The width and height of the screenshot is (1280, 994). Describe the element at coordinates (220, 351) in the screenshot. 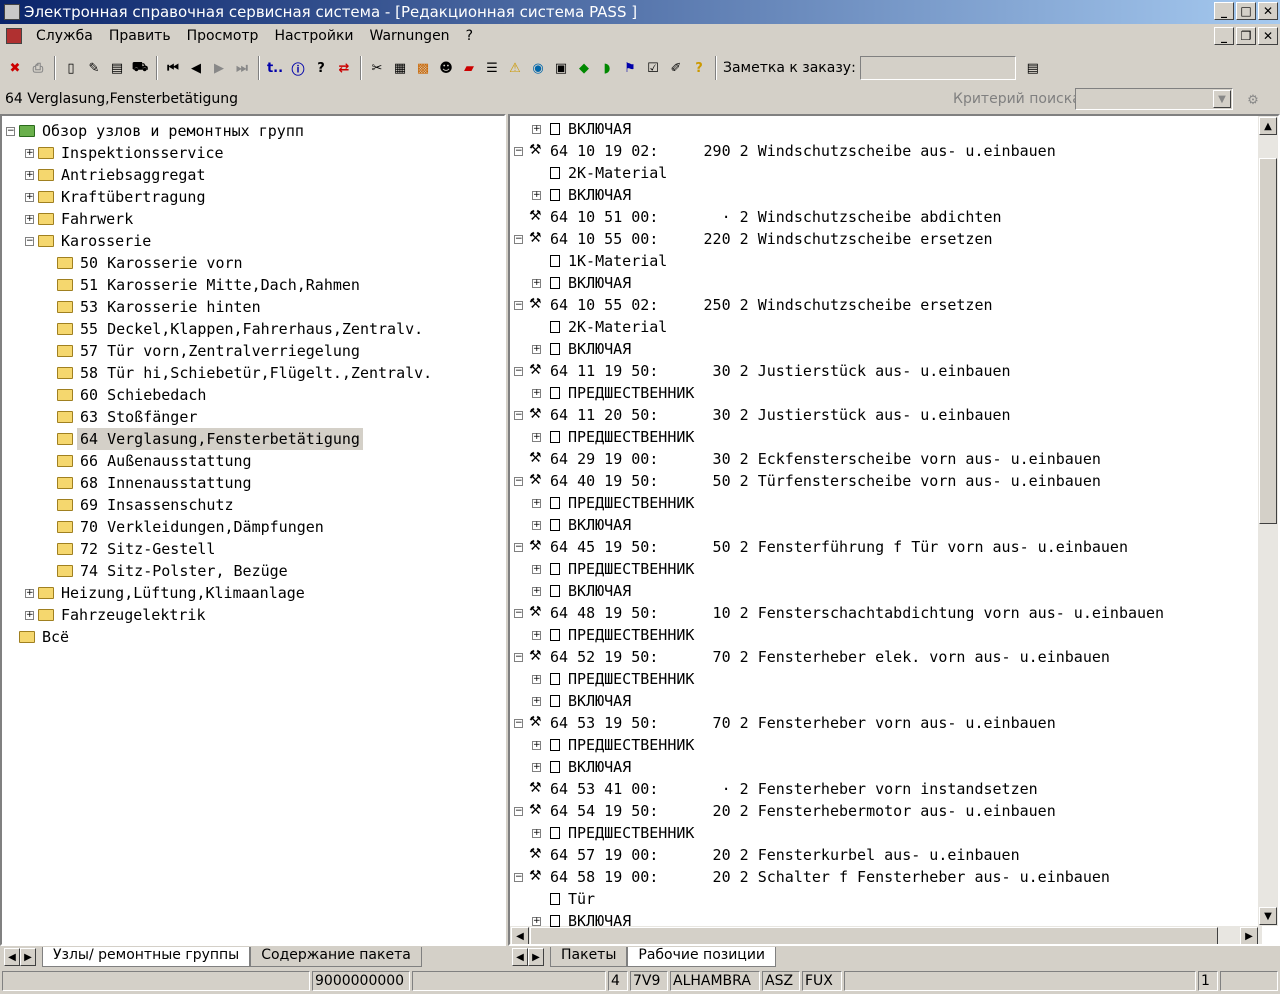

I see `tree-subgroup: 57 Tür vorn,Zentralverriegelung` at that location.